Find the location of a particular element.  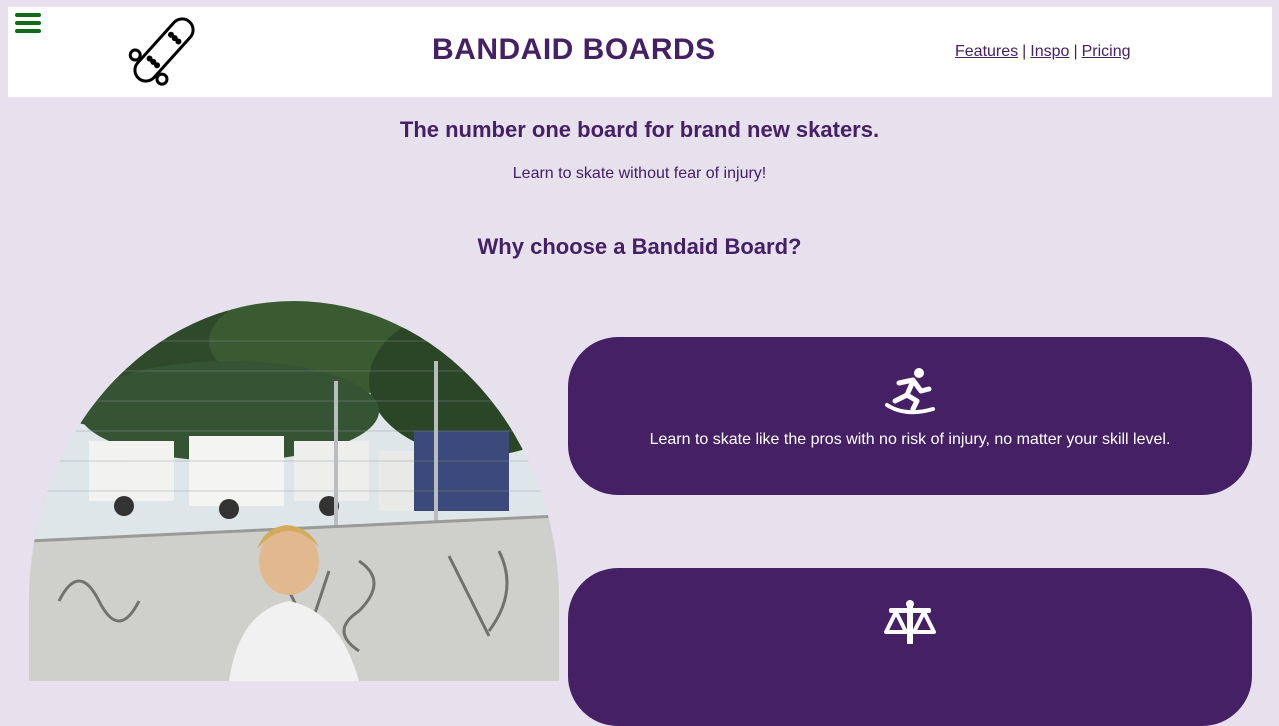

features-heading: Why choose a Bandaid Board? is located at coordinates (639, 246).